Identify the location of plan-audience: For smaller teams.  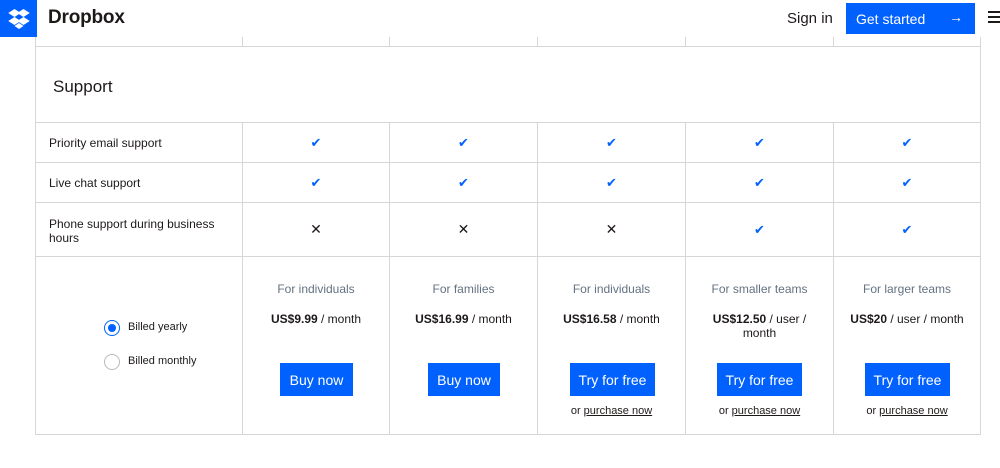
(759, 289).